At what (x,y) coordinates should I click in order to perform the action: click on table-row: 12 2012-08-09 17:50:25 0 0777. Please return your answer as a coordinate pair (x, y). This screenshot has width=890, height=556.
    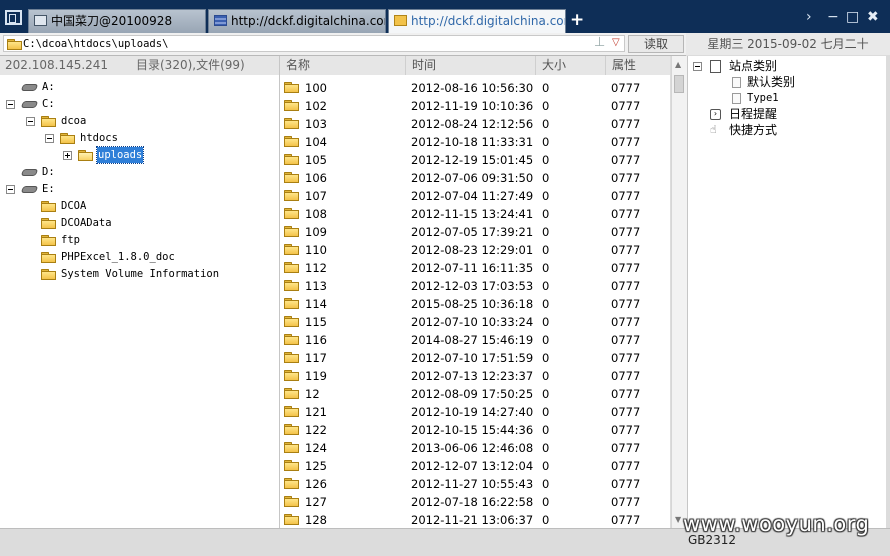
    Looking at the image, I should click on (475, 394).